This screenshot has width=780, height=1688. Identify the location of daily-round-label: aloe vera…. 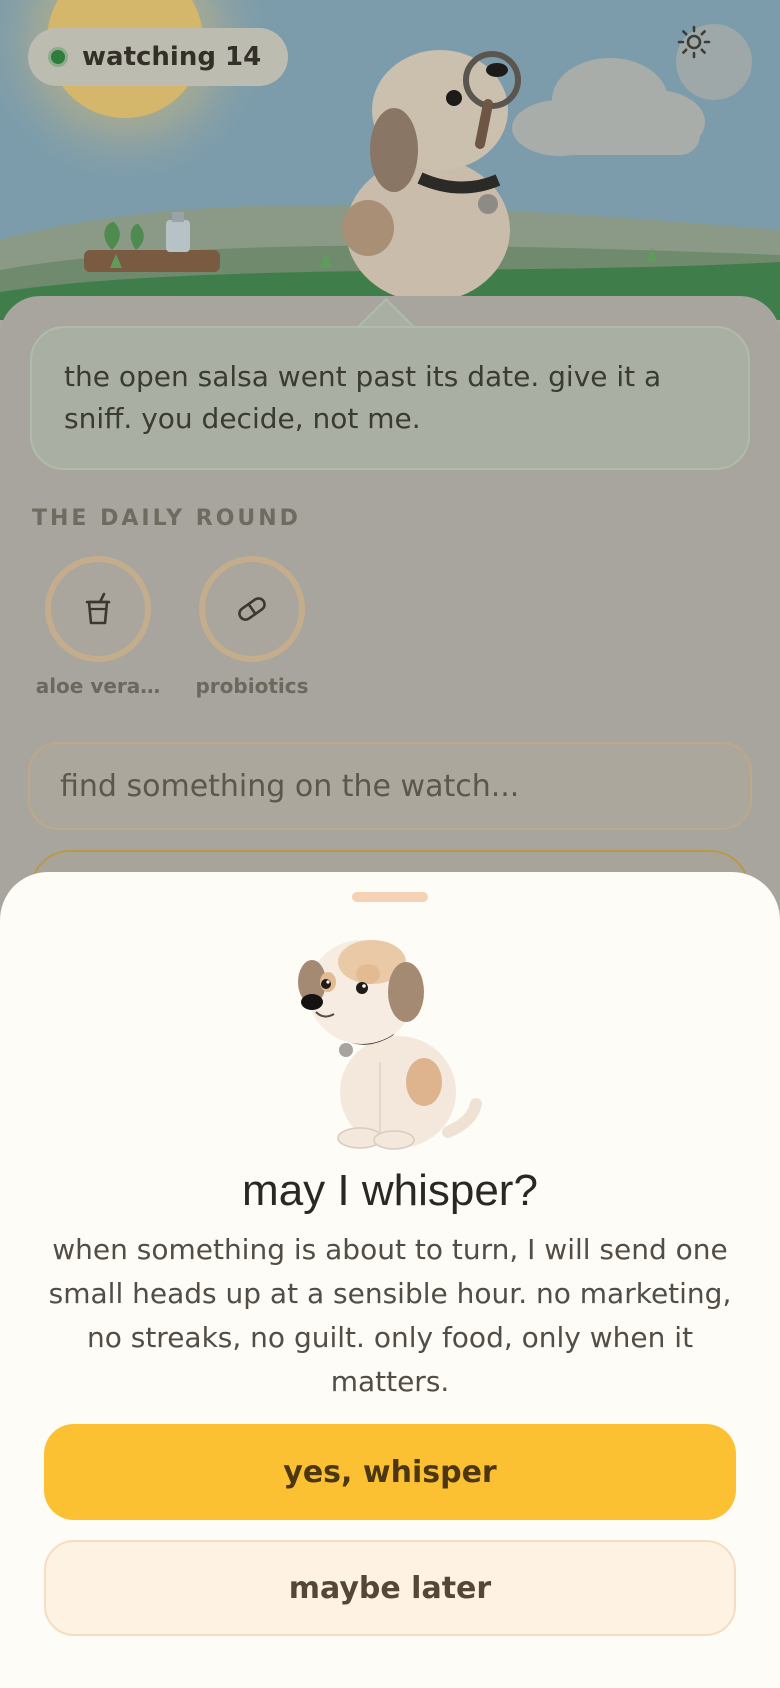
(98, 686).